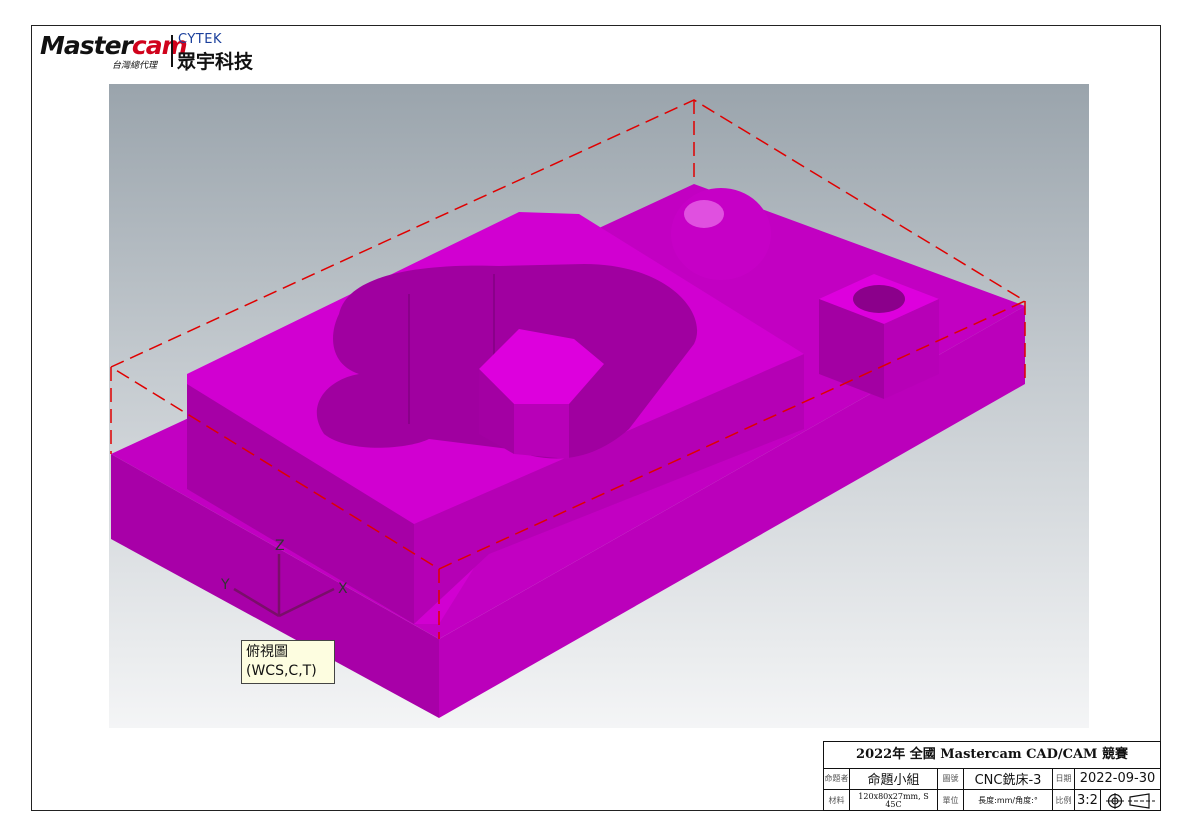 Image resolution: width=1193 pixels, height=836 pixels. I want to click on mastercam-logo: Mastercam, so click(114, 45).